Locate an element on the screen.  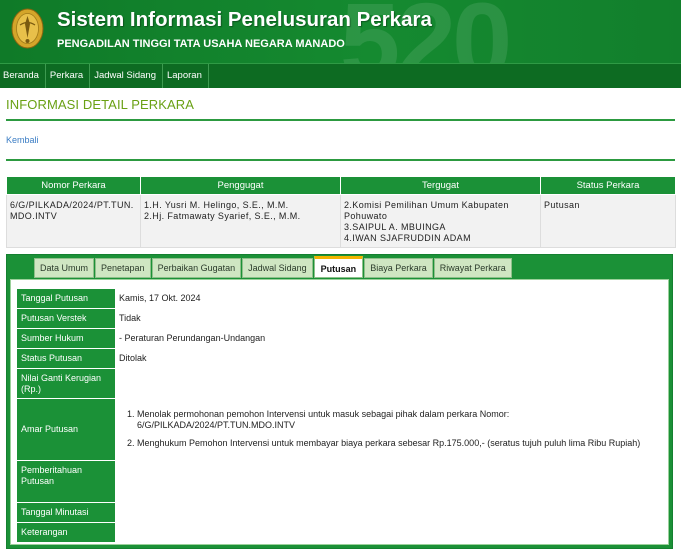
court-emblem-icon is located at coordinates (27, 28).